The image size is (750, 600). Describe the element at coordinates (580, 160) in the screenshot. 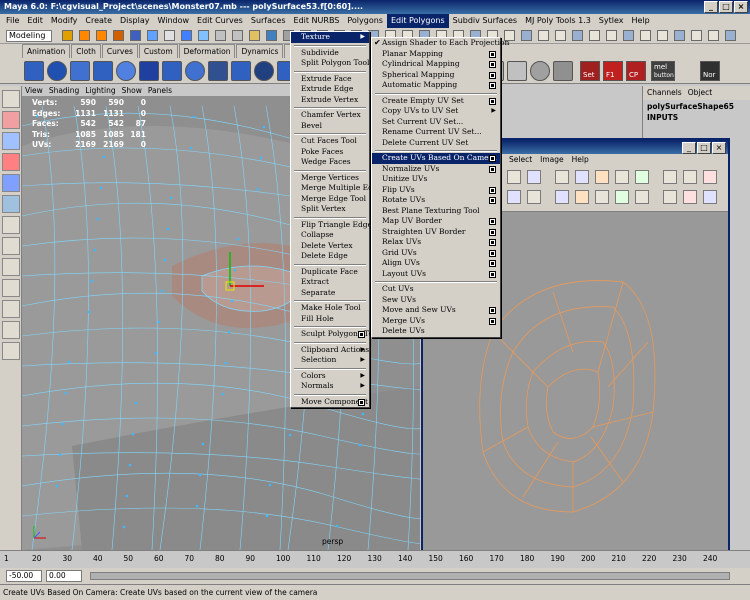

I see `uv-menu-help: Help` at that location.